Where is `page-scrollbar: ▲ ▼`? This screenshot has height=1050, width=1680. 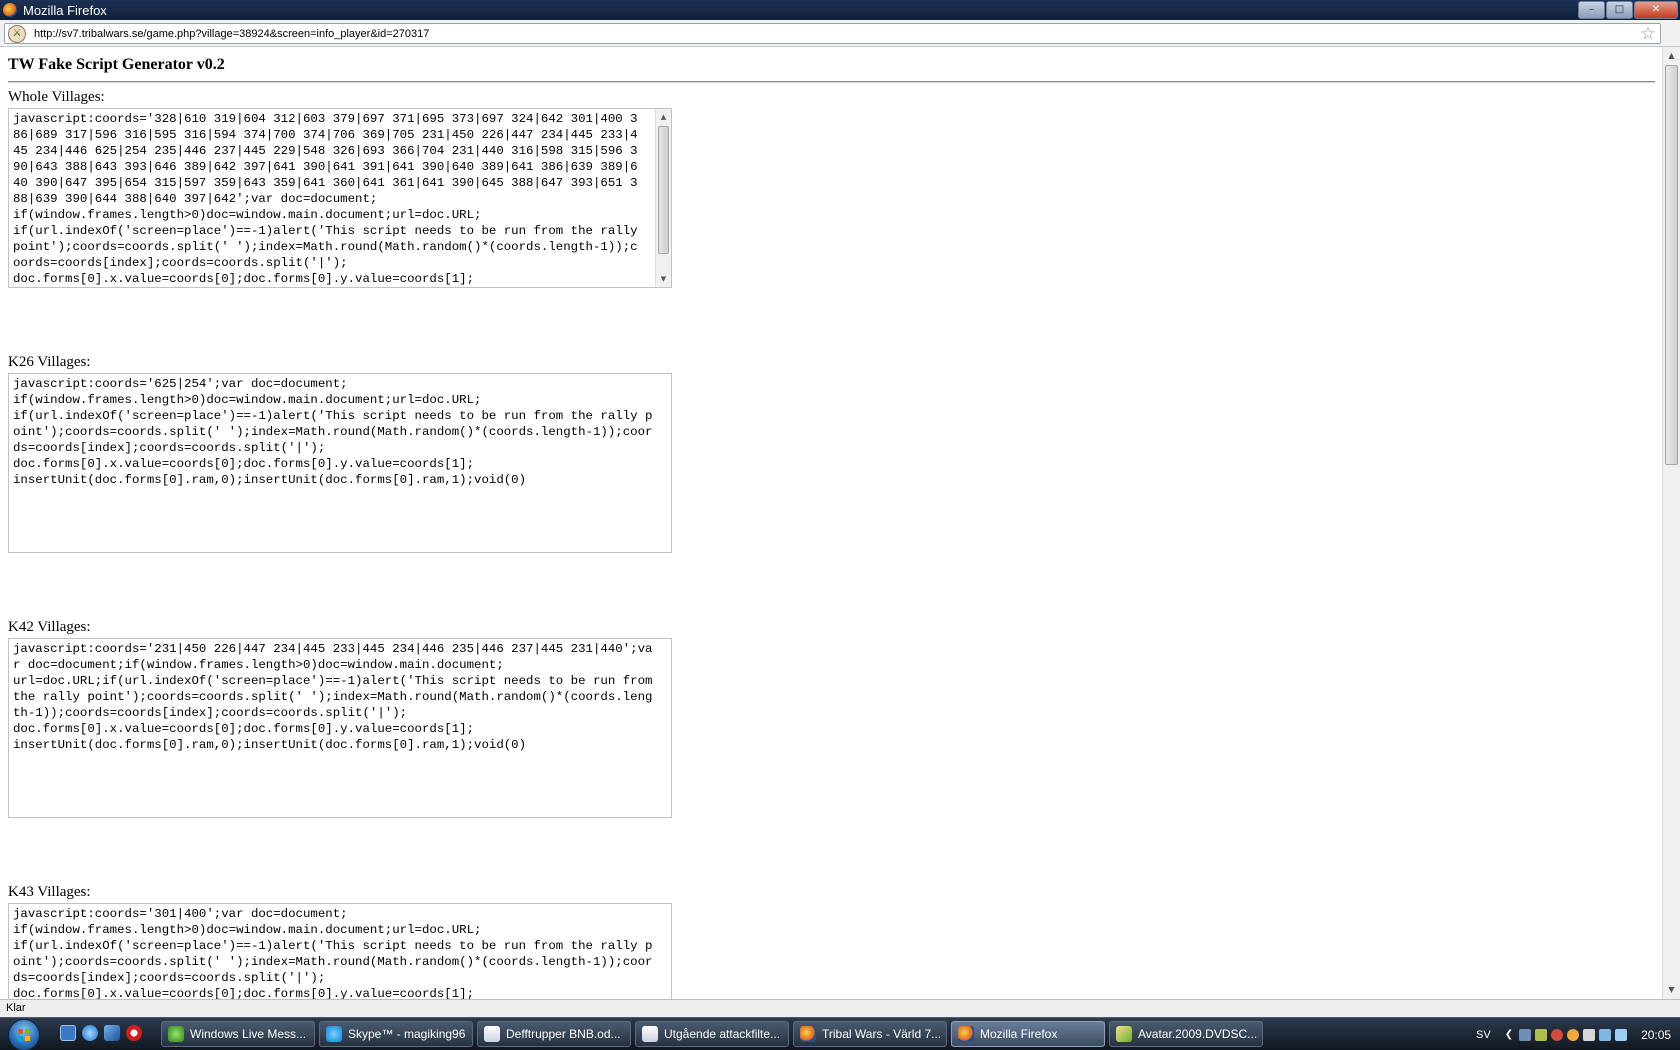 page-scrollbar: ▲ ▼ is located at coordinates (1671, 523).